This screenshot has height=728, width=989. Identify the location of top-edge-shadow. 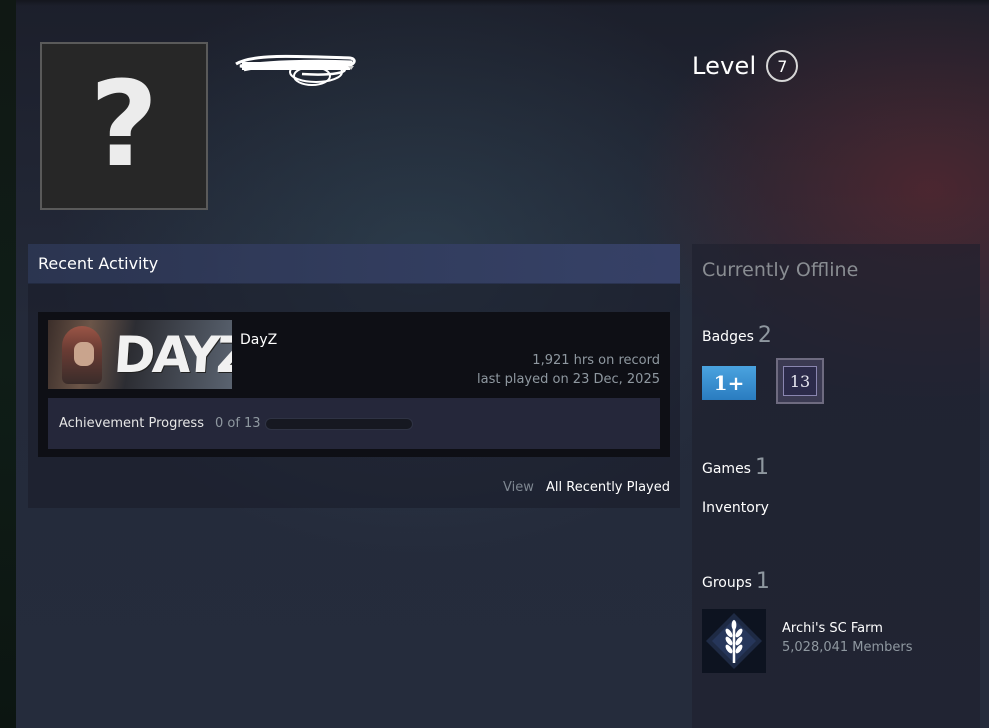
(502, 3).